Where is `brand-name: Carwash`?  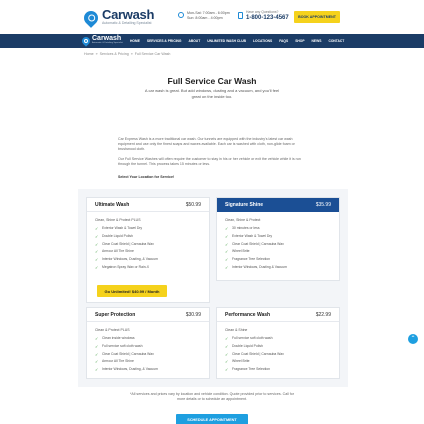 brand-name: Carwash is located at coordinates (128, 14).